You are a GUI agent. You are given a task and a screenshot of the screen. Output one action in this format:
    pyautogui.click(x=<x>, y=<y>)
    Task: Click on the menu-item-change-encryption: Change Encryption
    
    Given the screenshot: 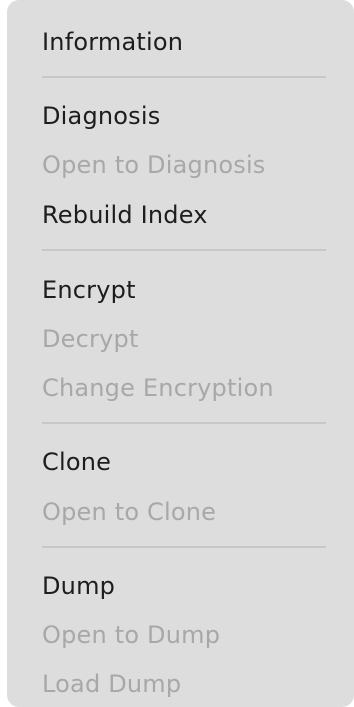 What is the action you would take?
    pyautogui.click(x=158, y=388)
    